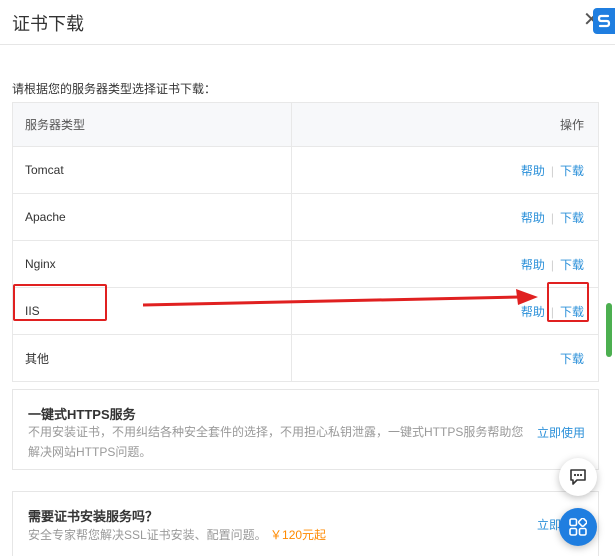 Image resolution: width=615 pixels, height=556 pixels. I want to click on table-row: 其他 下载, so click(305, 358).